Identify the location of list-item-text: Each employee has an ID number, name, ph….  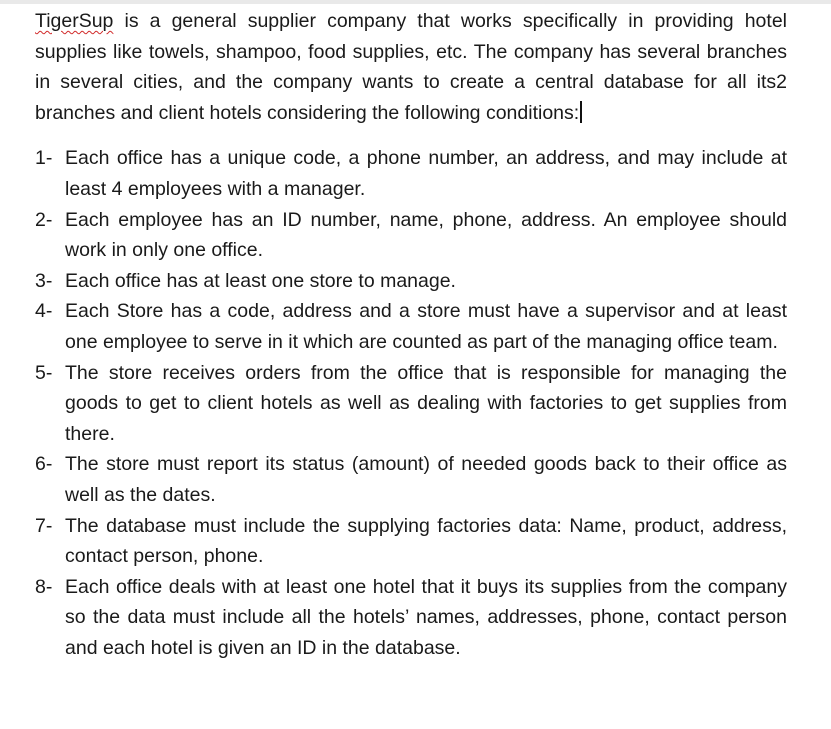
(426, 235).